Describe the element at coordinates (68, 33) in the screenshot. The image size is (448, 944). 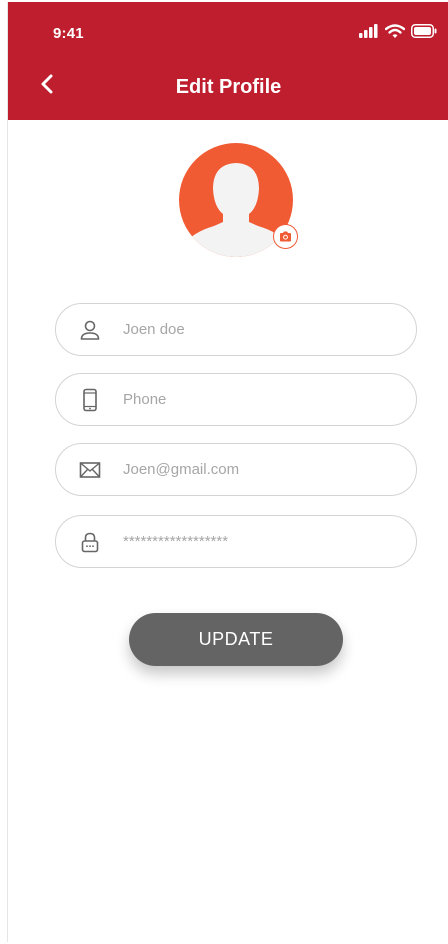
I see `status-time: 9:41` at that location.